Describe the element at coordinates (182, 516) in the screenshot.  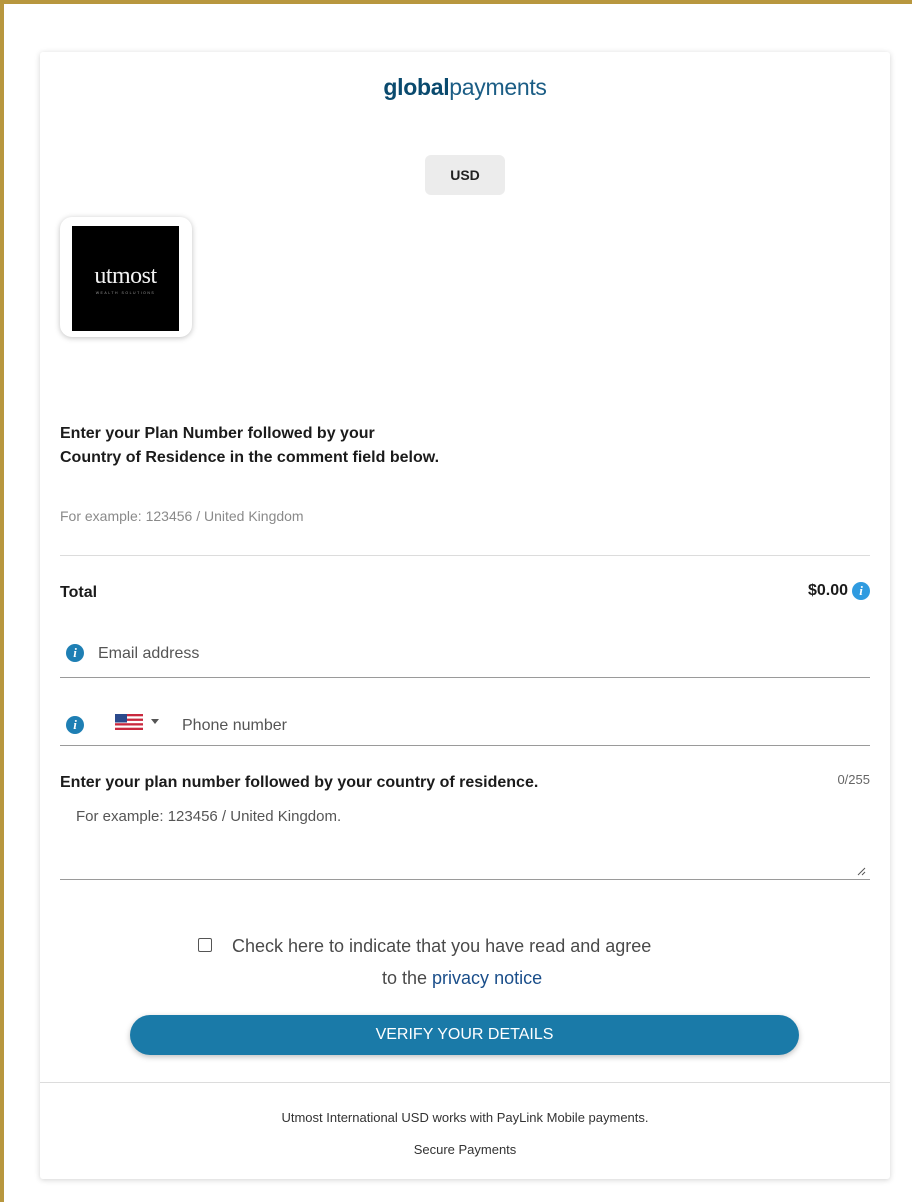
I see `instructions-example: For example: 123456 / United Kingdom` at that location.